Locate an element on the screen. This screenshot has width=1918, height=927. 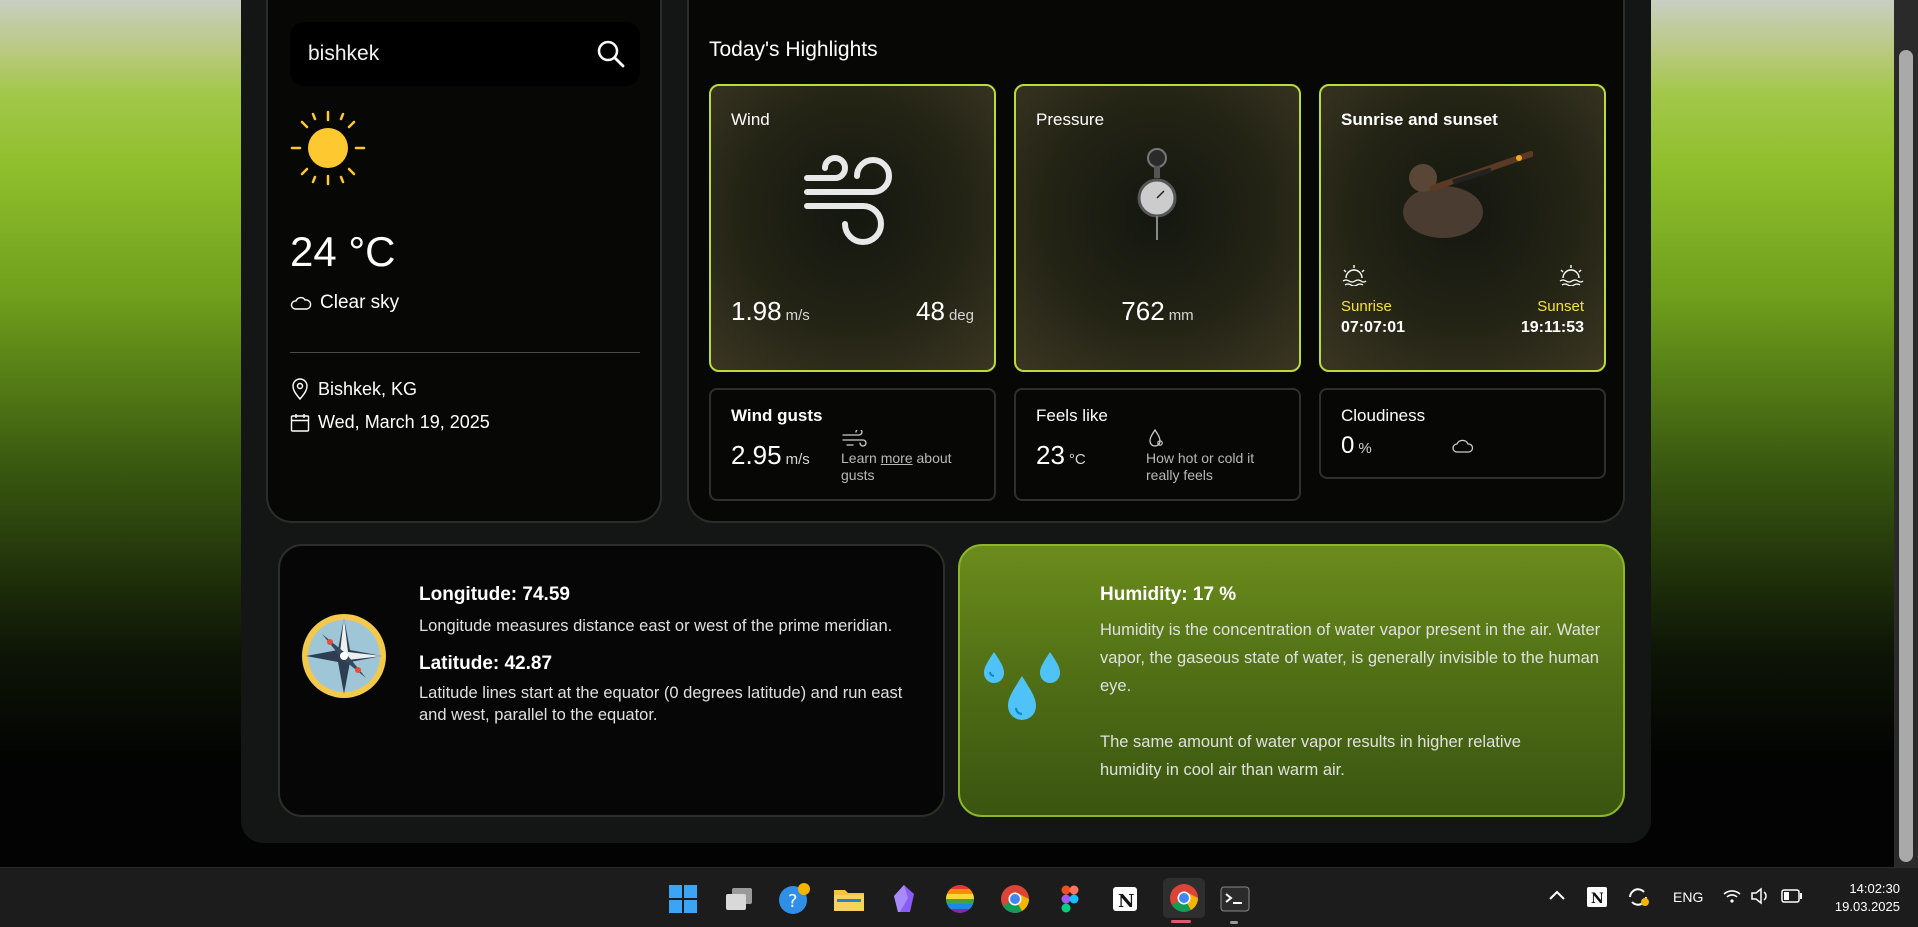
sun-icon is located at coordinates (328, 148).